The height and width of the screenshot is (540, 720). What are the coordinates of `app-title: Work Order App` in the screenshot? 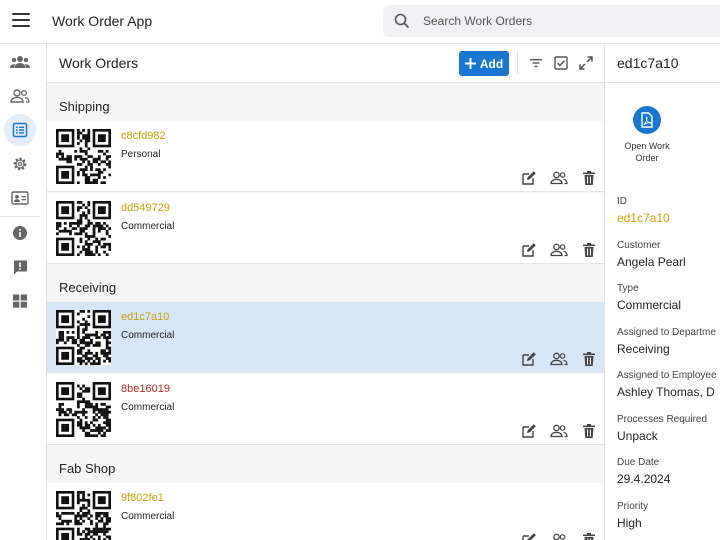 It's located at (102, 21).